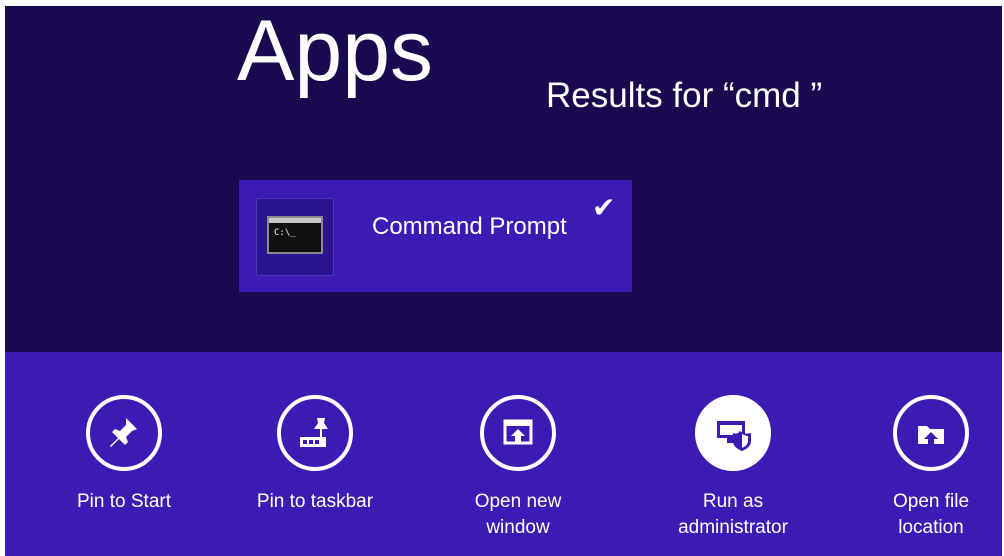 This screenshot has height=556, width=1004. What do you see at coordinates (124, 433) in the screenshot?
I see `pin-icon` at bounding box center [124, 433].